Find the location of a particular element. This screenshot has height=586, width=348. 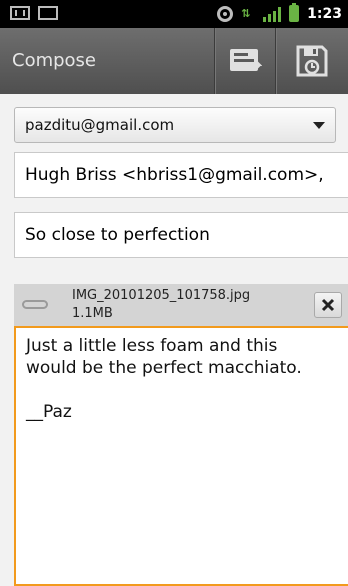

send-button is located at coordinates (245, 61).